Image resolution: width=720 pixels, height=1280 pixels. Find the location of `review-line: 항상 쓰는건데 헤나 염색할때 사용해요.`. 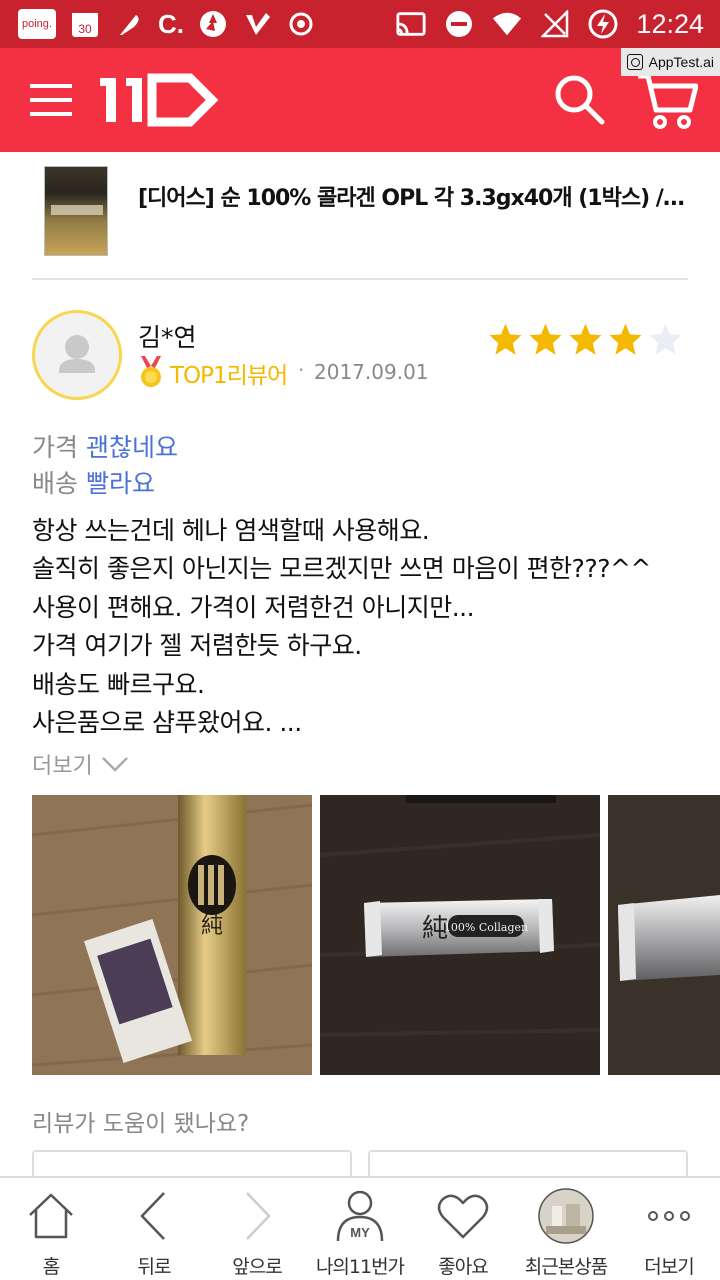

review-line: 항상 쓰는건데 헤나 염색할때 사용해요. is located at coordinates (231, 530).